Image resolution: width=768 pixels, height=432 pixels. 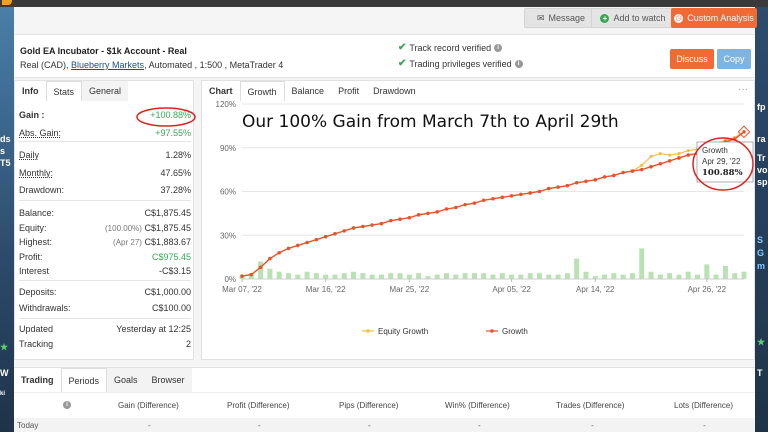 I want to click on profit-label: Profit:, so click(x=31, y=257).